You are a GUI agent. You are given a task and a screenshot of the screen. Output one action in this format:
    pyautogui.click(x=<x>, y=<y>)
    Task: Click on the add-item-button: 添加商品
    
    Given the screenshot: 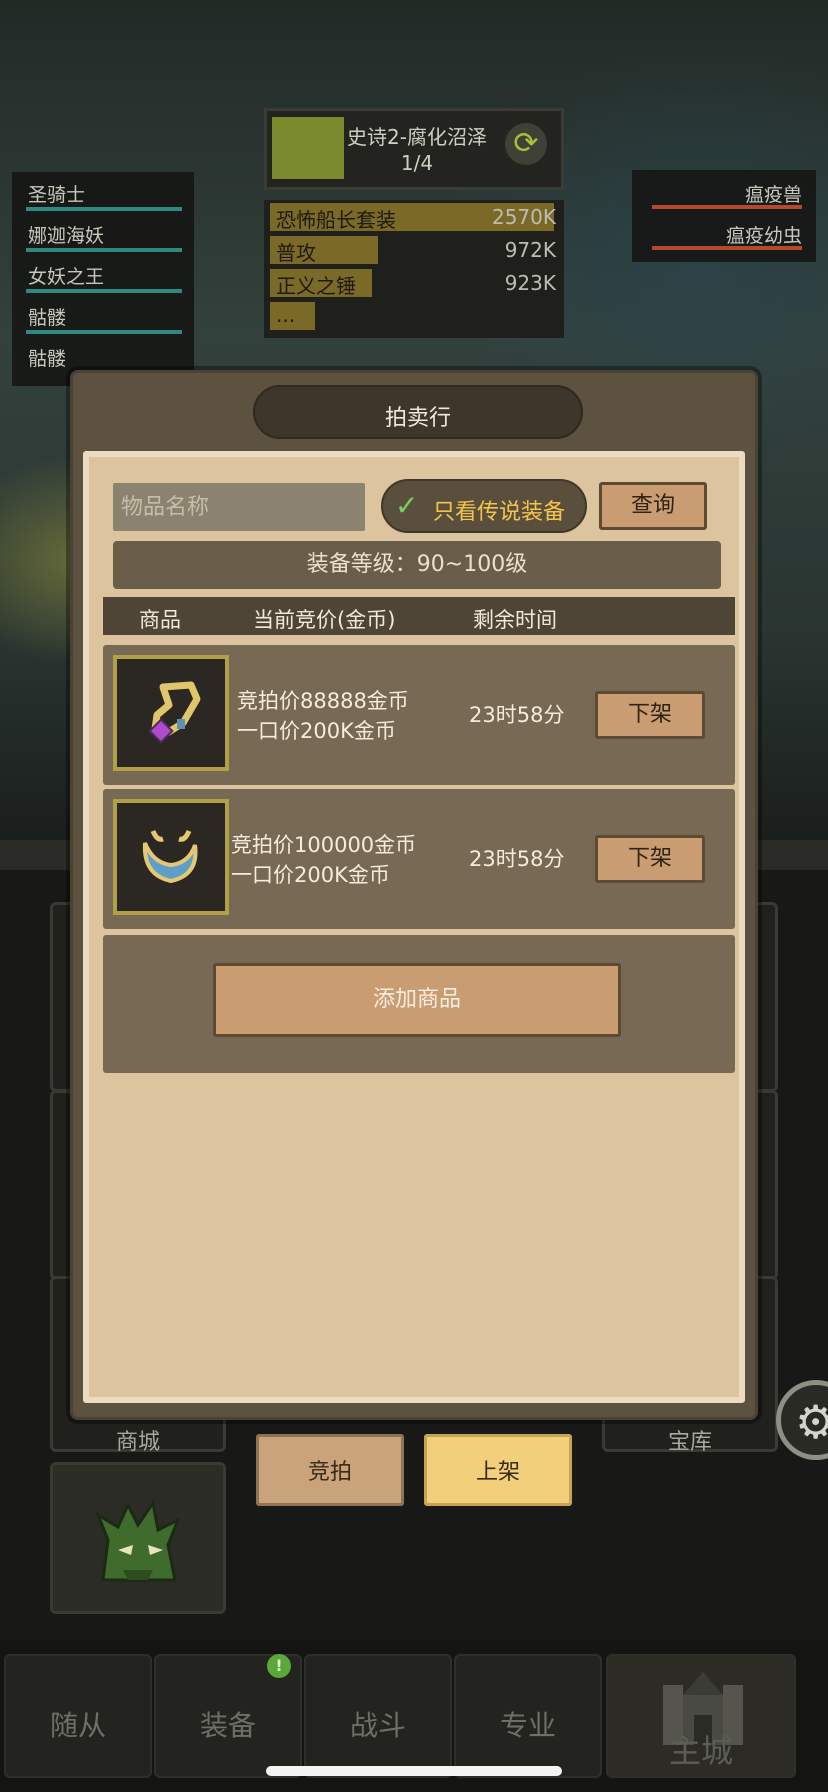 What is the action you would take?
    pyautogui.click(x=417, y=1000)
    